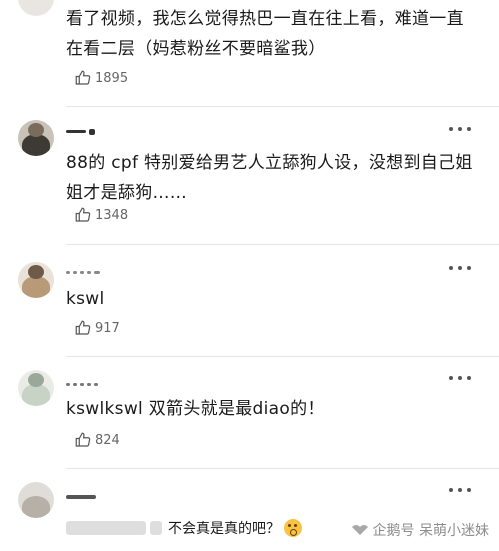 This screenshot has height=551, width=499. I want to click on astonished-face-emoji, so click(293, 528).